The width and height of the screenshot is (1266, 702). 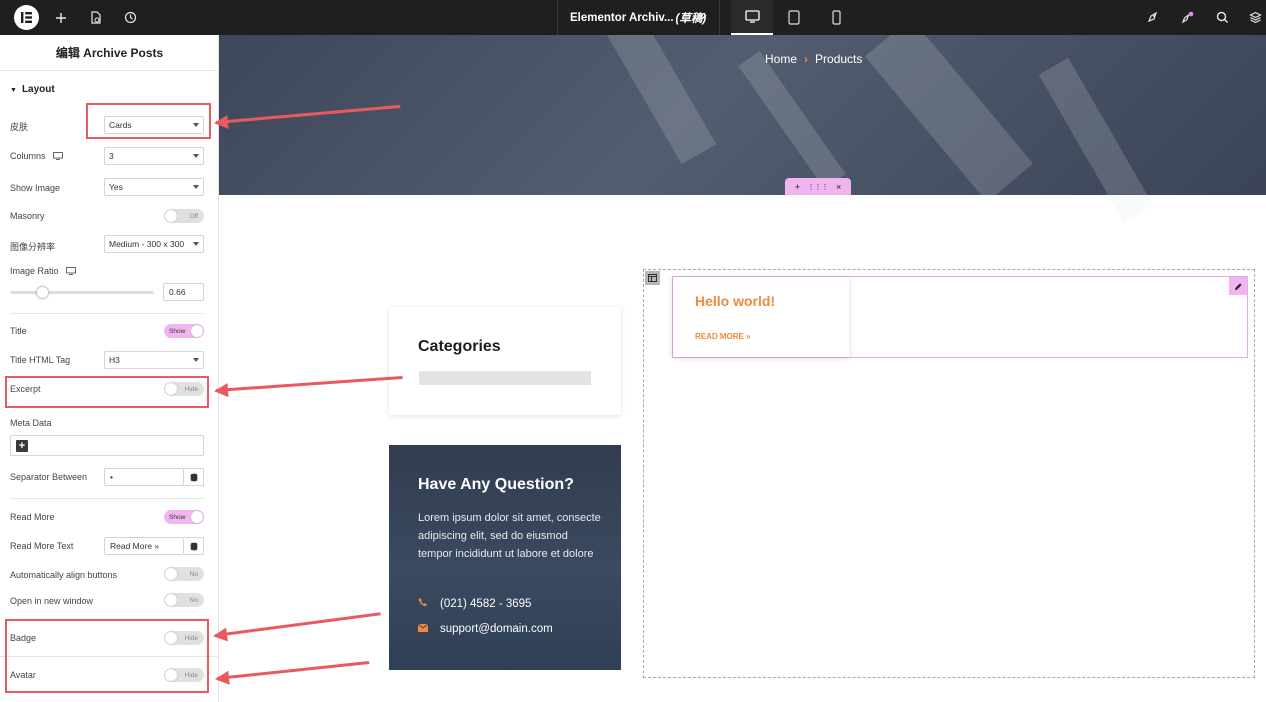 I want to click on image-resolution-value: Medium - 300 x 300, so click(x=147, y=244).